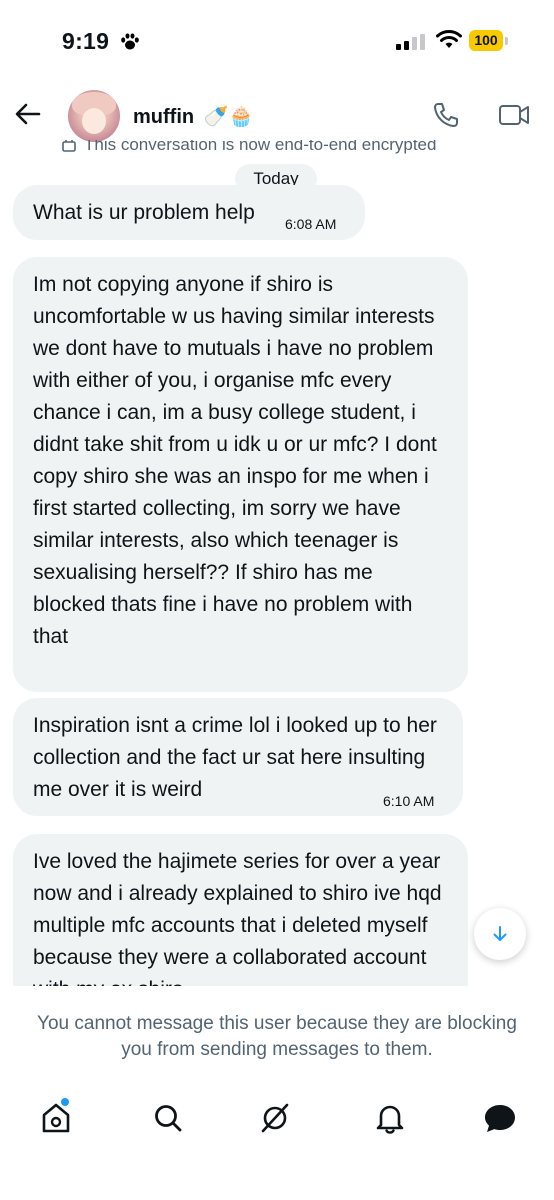 Image resolution: width=554 pixels, height=1200 pixels. What do you see at coordinates (28, 114) in the screenshot?
I see `back-arrow-icon` at bounding box center [28, 114].